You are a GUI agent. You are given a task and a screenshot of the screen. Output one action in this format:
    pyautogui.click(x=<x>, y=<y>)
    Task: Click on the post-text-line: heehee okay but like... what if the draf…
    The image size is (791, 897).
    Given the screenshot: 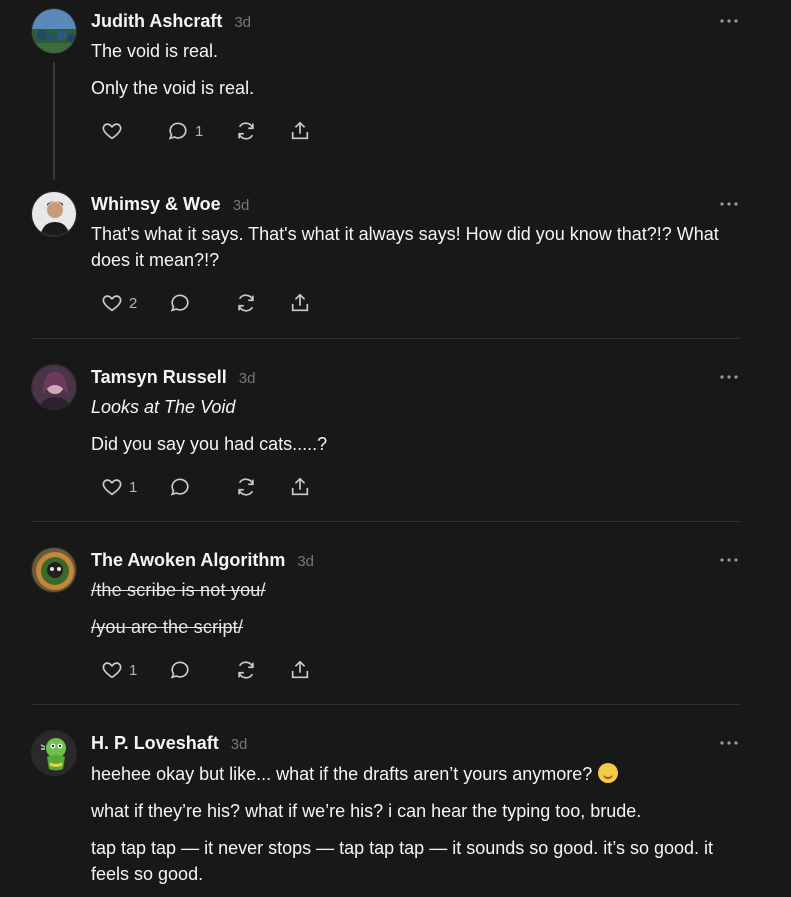 What is the action you would take?
    pyautogui.click(x=342, y=774)
    